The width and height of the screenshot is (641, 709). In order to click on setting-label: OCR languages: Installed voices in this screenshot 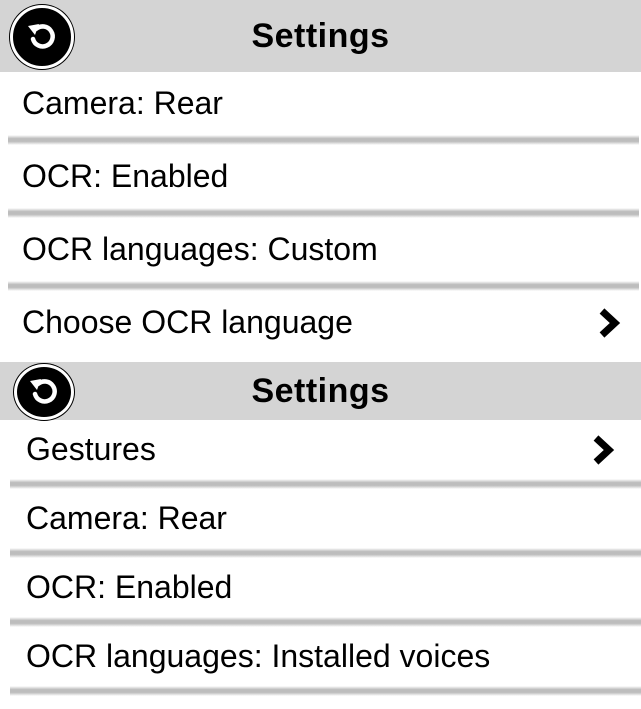, I will do `click(258, 656)`.